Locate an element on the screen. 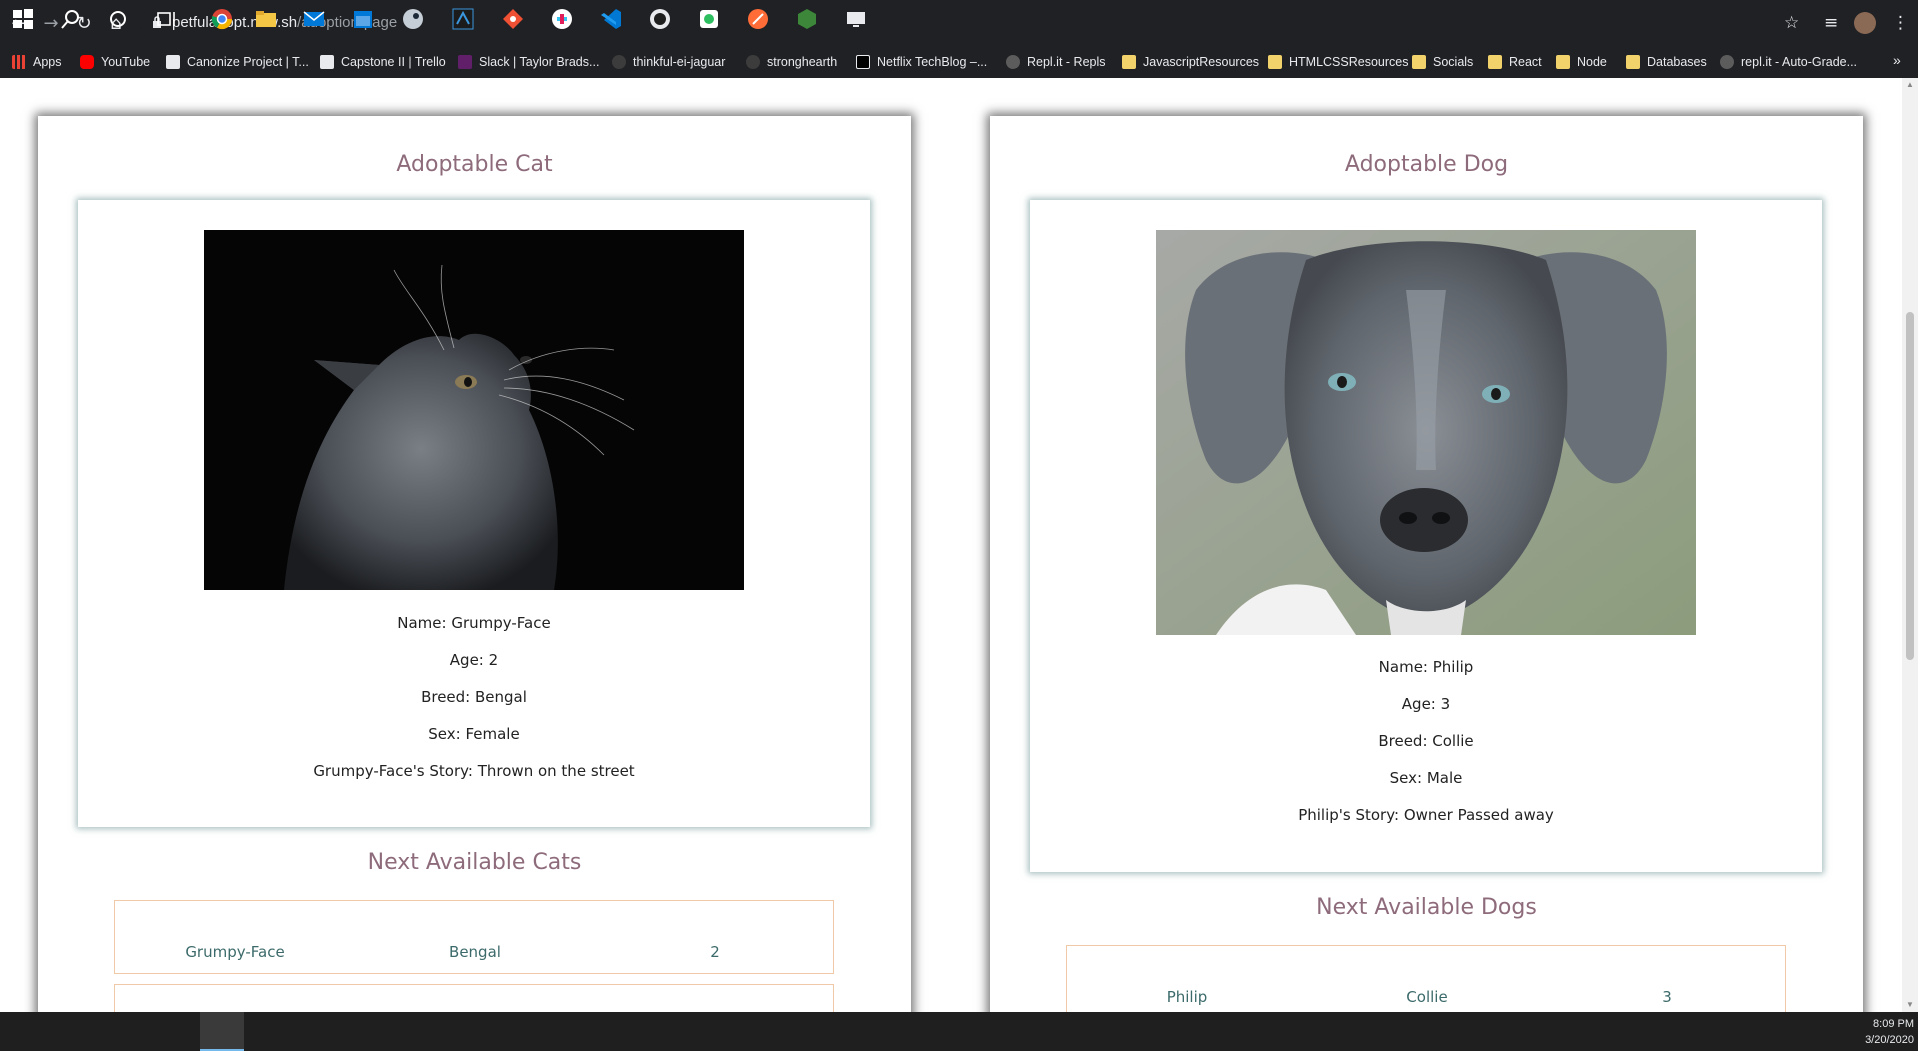 This screenshot has height=1051, width=1918. bookmark-stronghearth: stronghearth is located at coordinates (791, 62).